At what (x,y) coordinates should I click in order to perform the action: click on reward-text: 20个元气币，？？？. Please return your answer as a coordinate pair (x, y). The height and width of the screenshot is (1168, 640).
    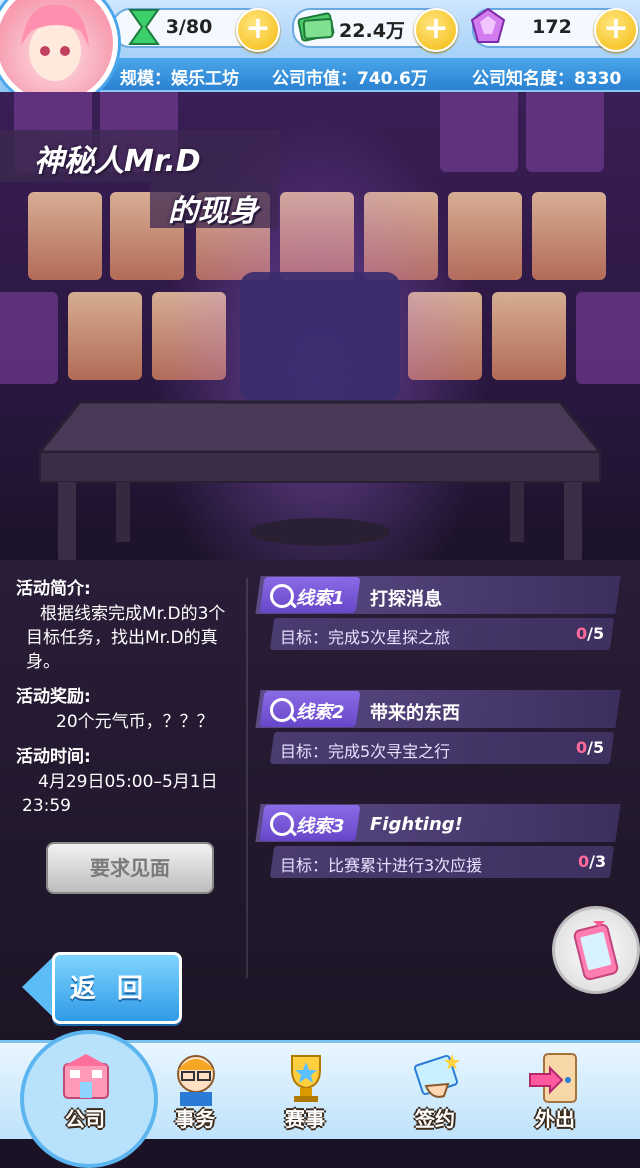
    Looking at the image, I should click on (135, 722).